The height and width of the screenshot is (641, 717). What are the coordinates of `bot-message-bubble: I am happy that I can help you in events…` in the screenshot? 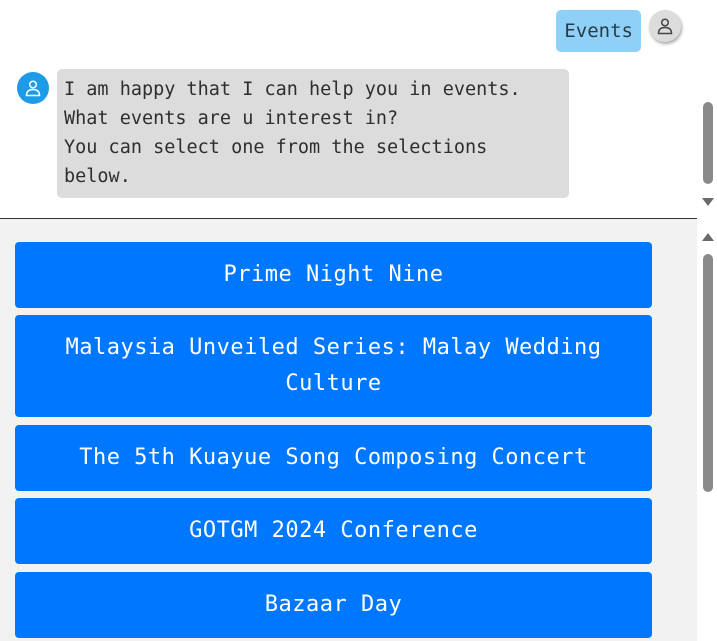 It's located at (313, 133).